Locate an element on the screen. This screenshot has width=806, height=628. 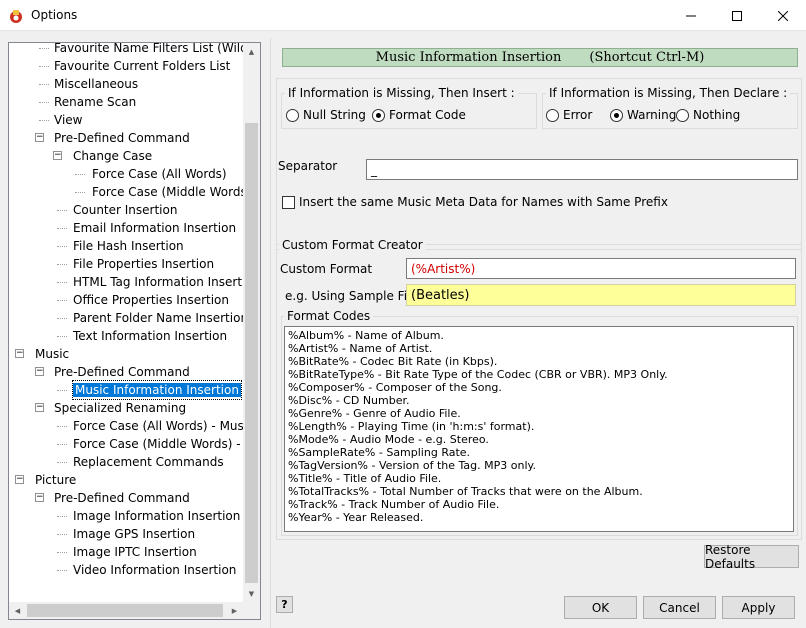
radio-warning-circle is located at coordinates (616, 115).